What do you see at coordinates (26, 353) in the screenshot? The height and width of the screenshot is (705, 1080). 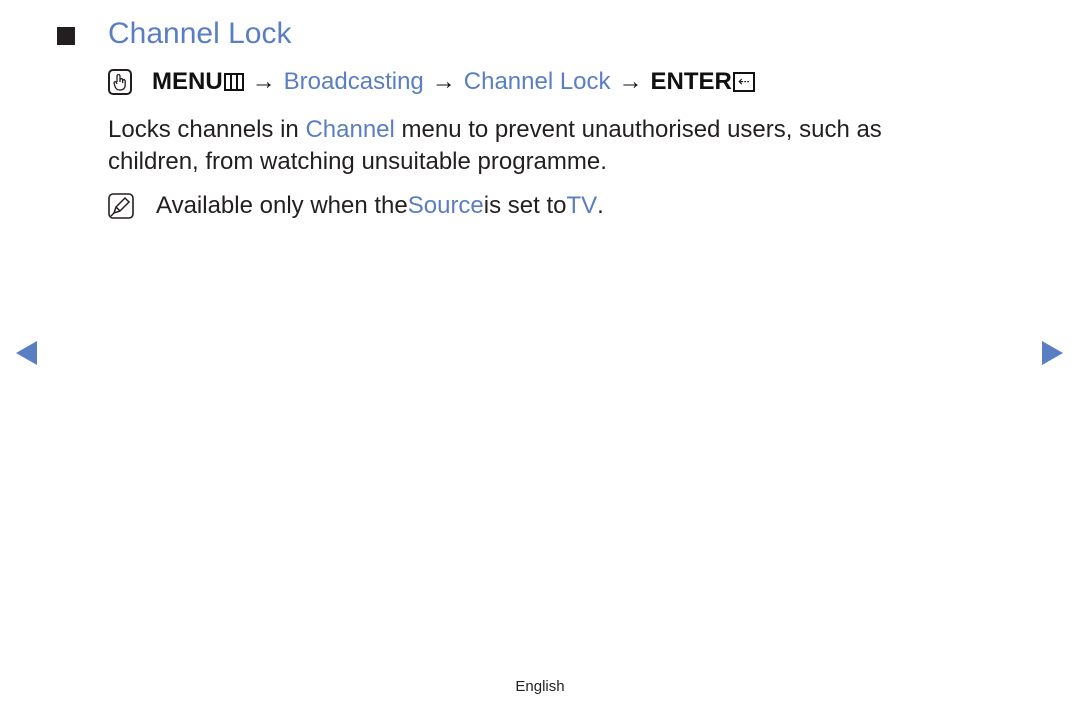 I see `triangle-left-icon` at bounding box center [26, 353].